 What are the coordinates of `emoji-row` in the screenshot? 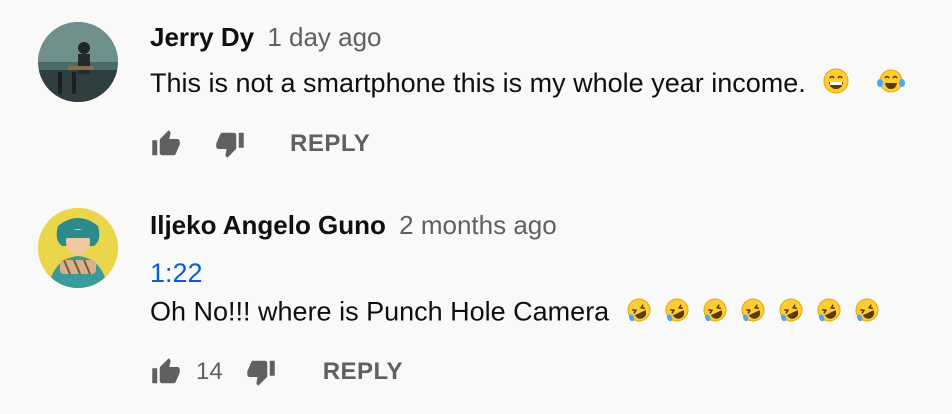 It's located at (749, 312).